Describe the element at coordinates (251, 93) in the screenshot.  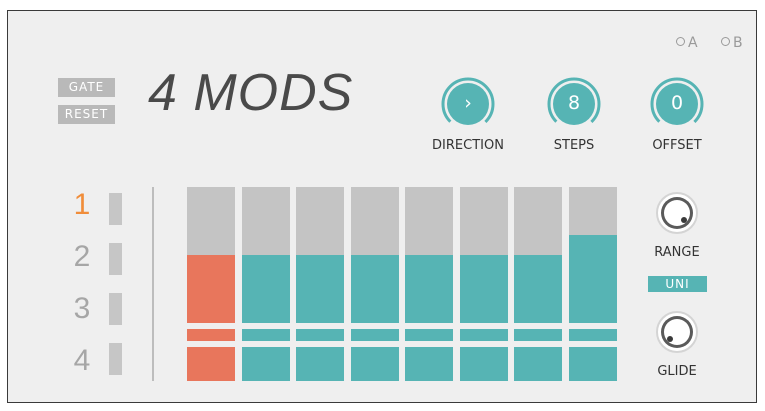
I see `module-title: 4 MODS` at that location.